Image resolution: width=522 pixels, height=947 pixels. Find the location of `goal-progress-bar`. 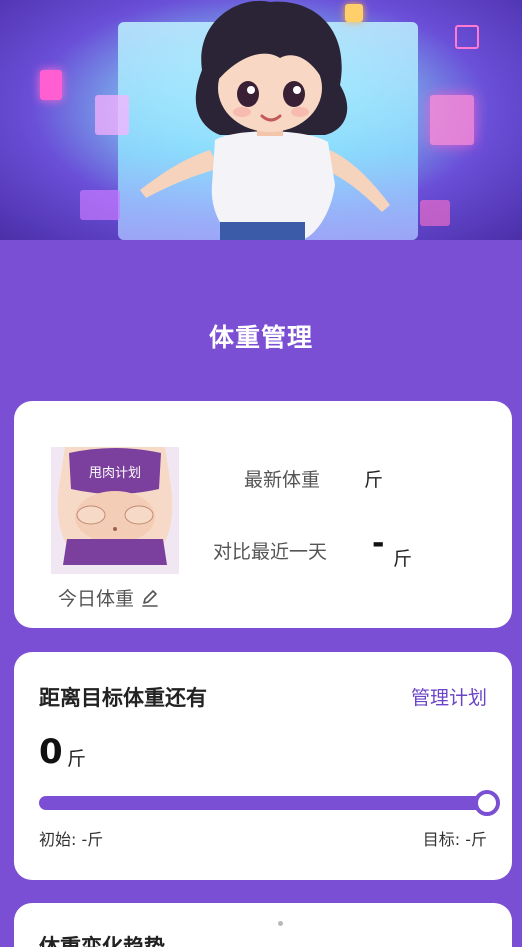

goal-progress-bar is located at coordinates (263, 803).